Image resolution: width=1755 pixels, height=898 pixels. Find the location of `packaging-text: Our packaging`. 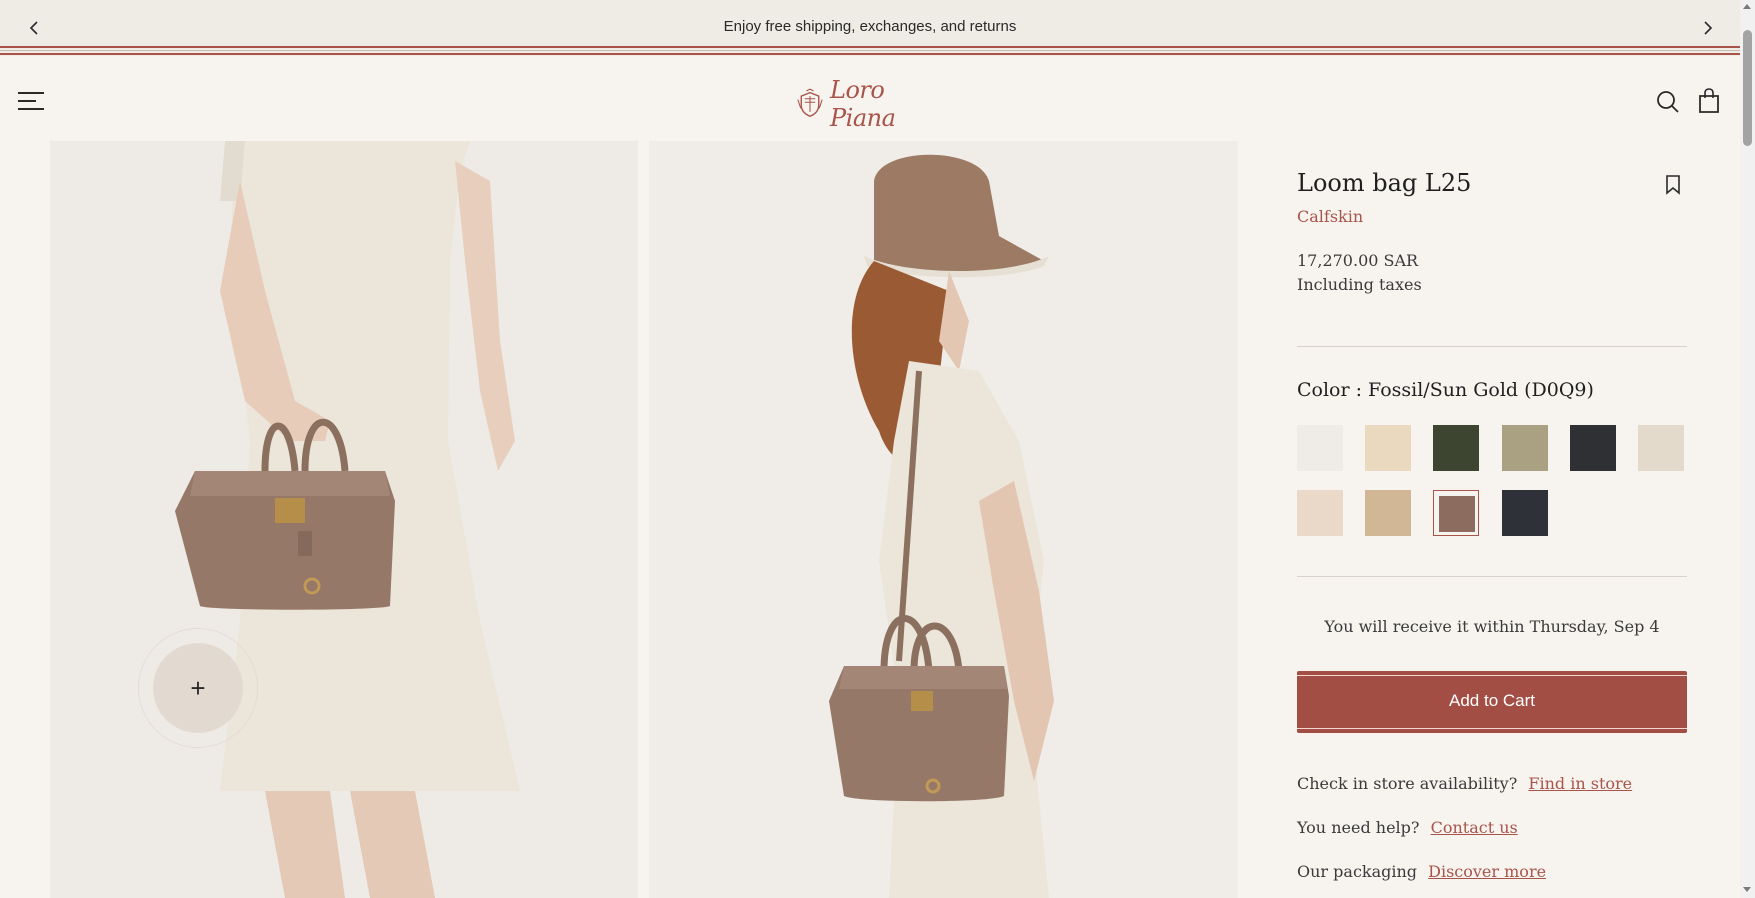

packaging-text: Our packaging is located at coordinates (1357, 871).